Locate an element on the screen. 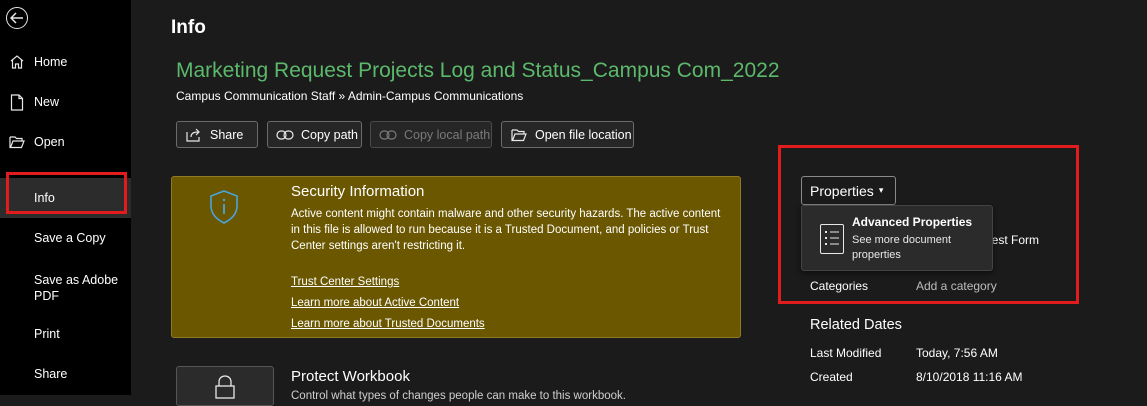 The width and height of the screenshot is (1147, 406). trust-center-settings-link: Trust Center Settings is located at coordinates (345, 282).